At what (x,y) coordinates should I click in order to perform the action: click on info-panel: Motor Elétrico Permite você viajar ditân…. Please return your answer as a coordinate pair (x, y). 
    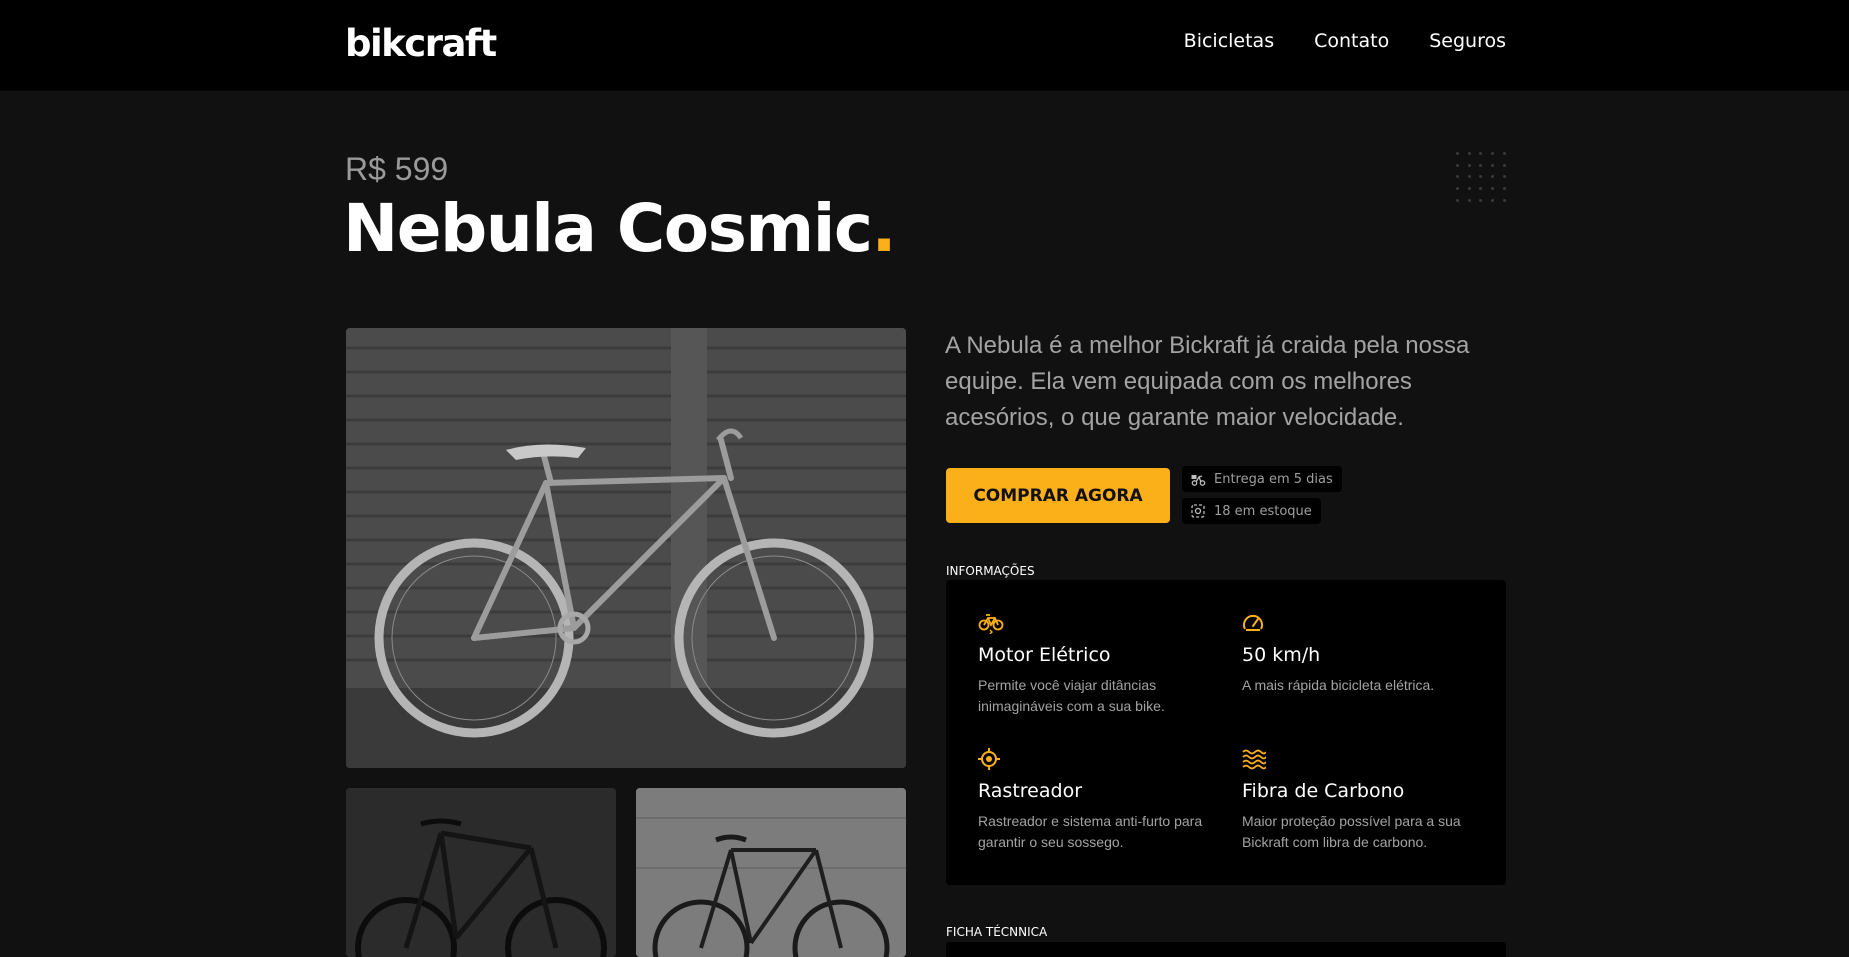
    Looking at the image, I should click on (1226, 732).